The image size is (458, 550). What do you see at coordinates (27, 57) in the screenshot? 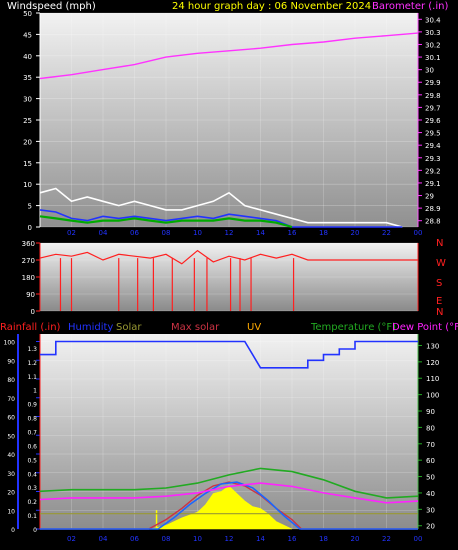
I see `wind-left-tick-label: 40` at bounding box center [27, 57].